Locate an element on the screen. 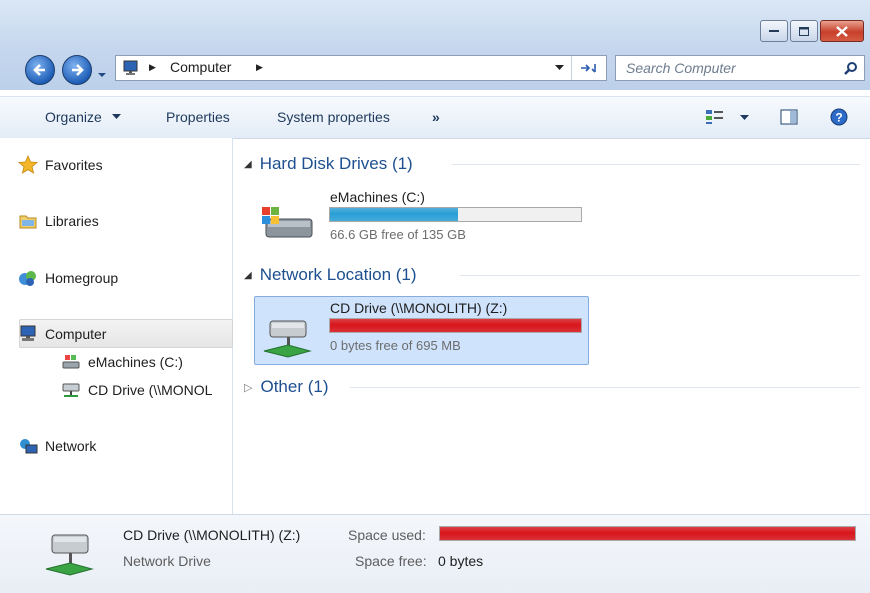  caption-buttons is located at coordinates (811, 31).